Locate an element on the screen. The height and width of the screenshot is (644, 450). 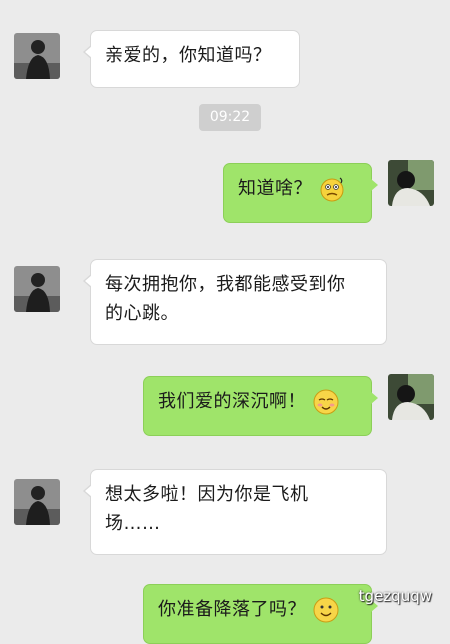
message-text: 亲爱的，你知道吗？ is located at coordinates (188, 55).